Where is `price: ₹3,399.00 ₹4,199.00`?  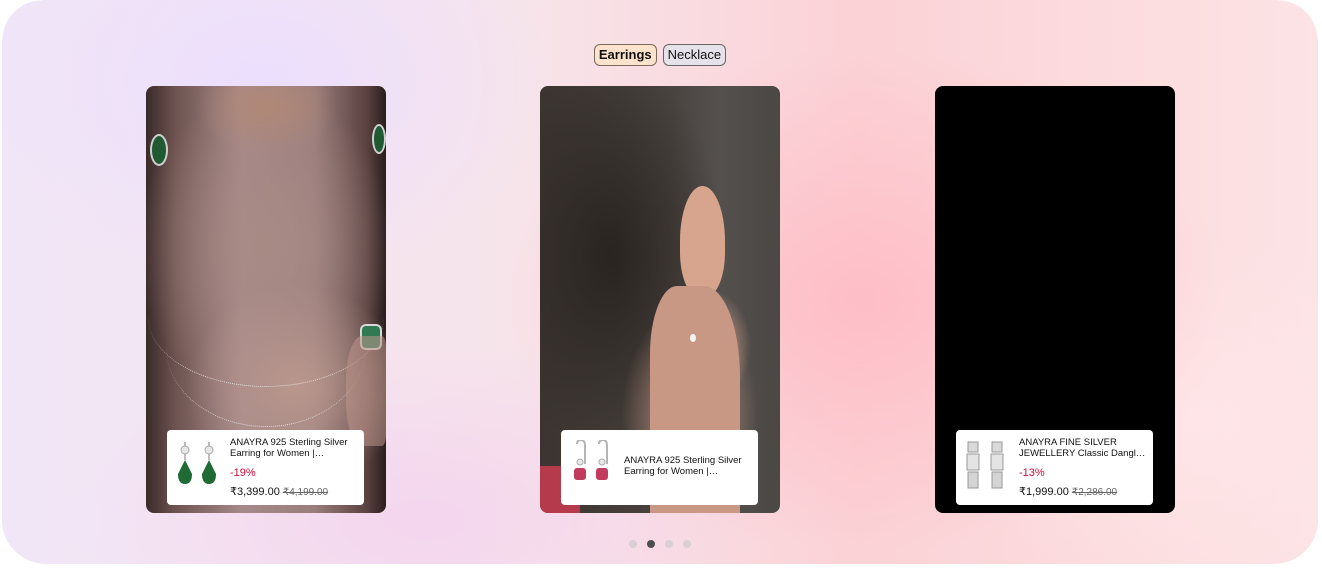
price: ₹3,399.00 ₹4,199.00 is located at coordinates (279, 491).